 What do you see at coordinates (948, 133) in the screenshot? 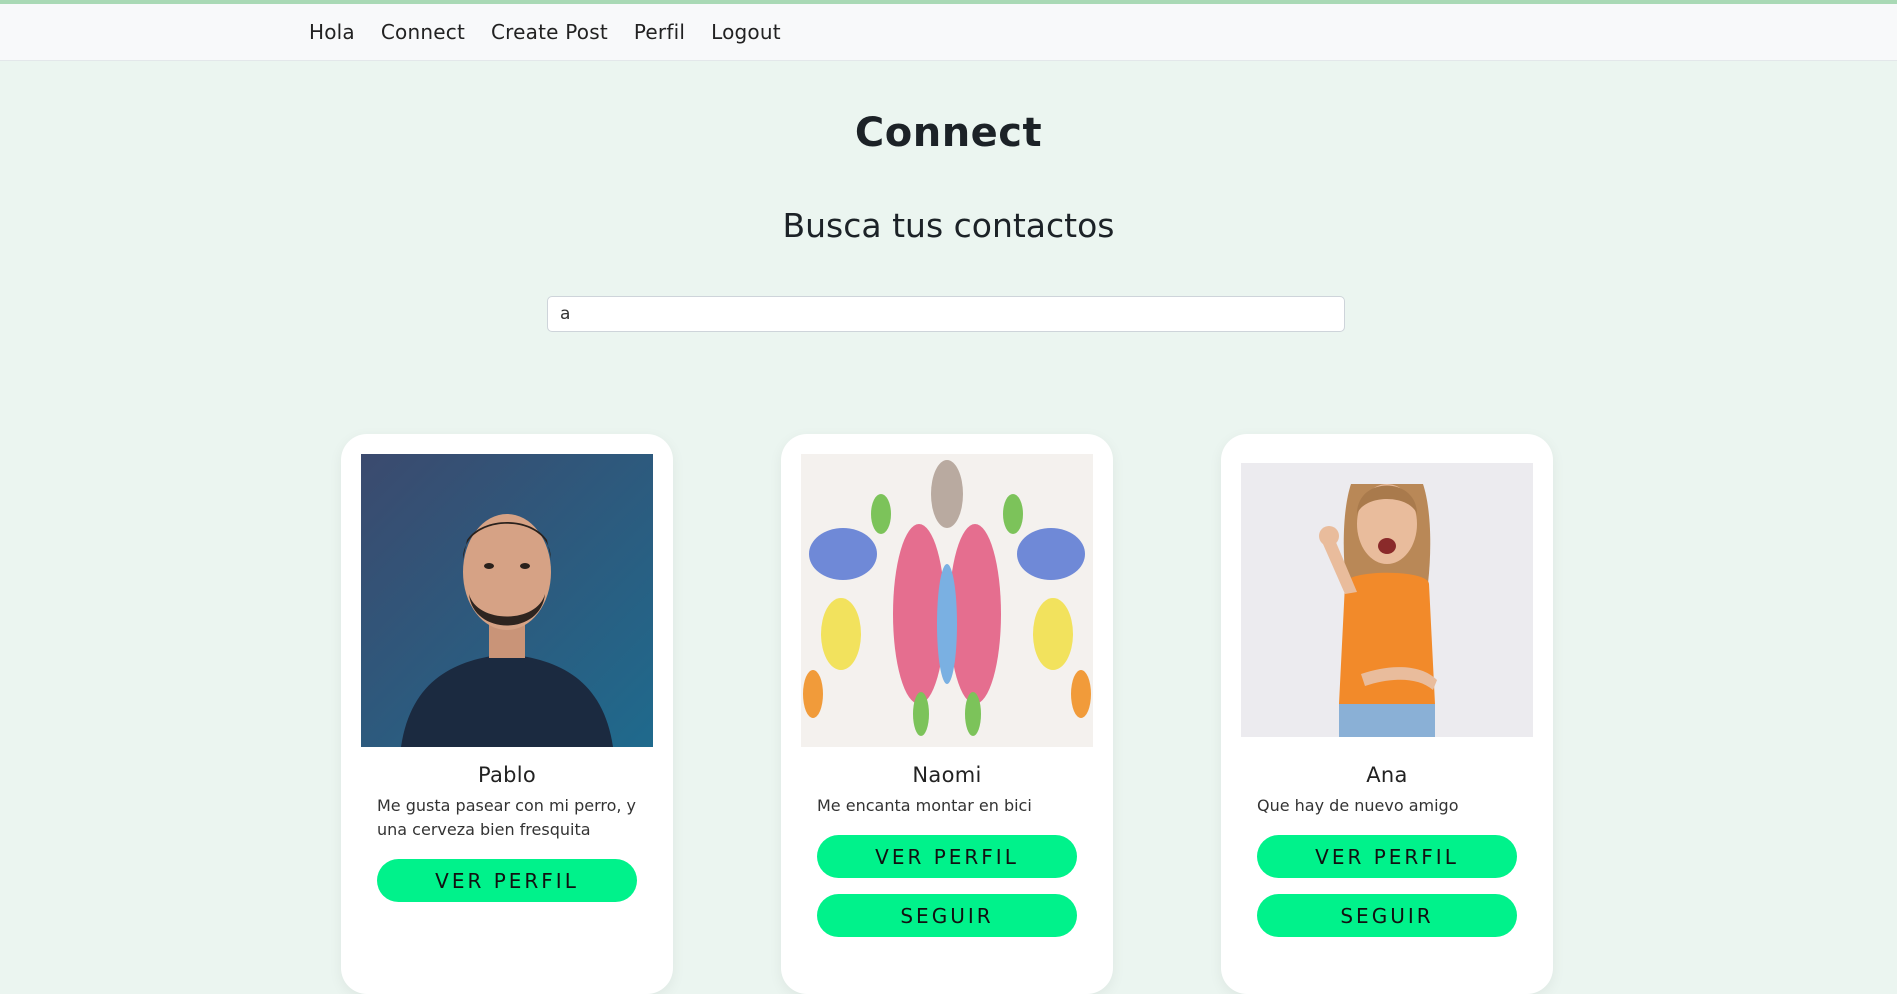
I see `page-title: Connect` at bounding box center [948, 133].